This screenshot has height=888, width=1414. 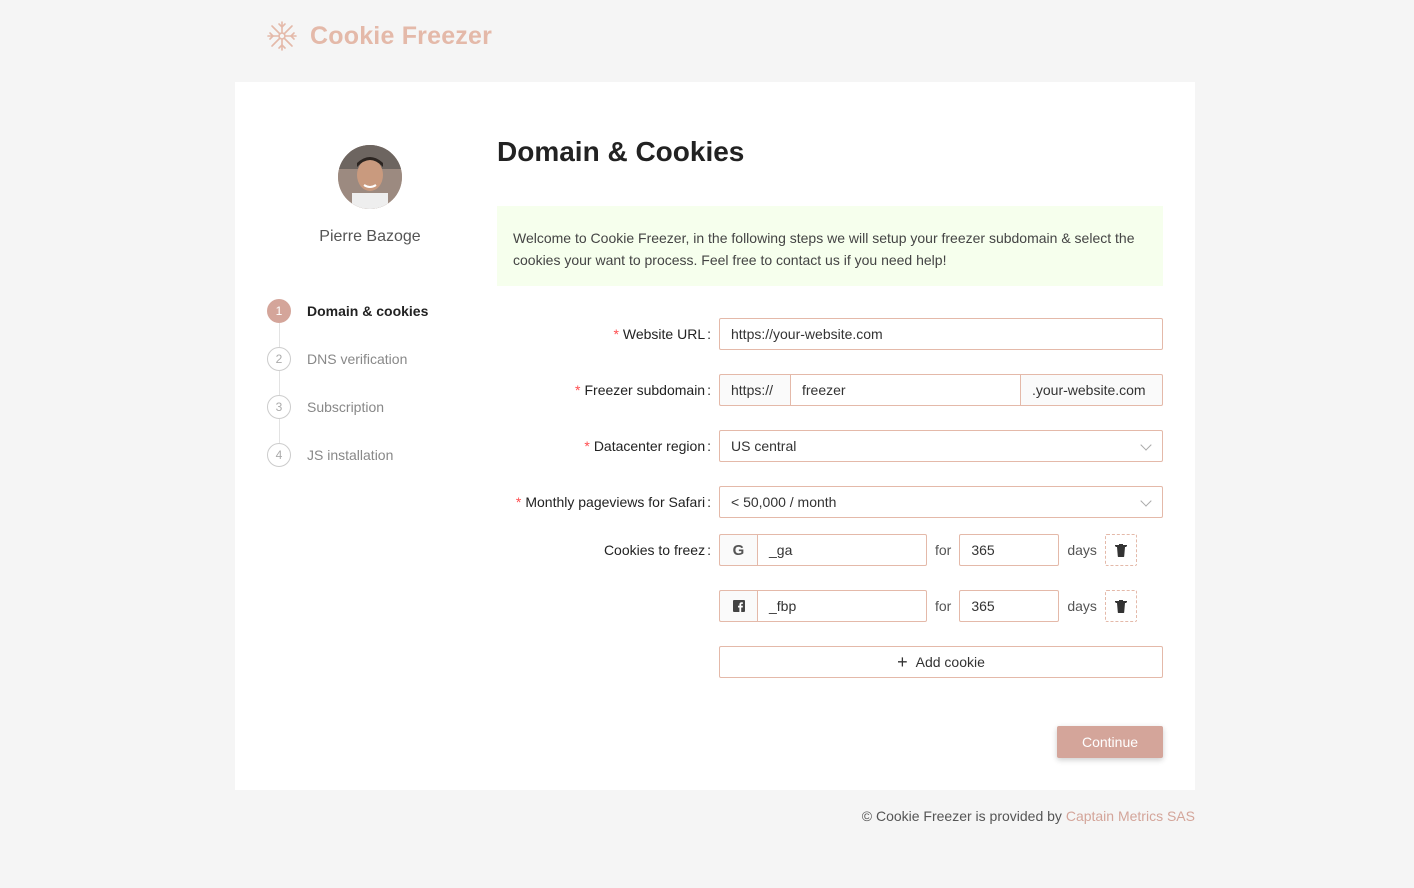 I want to click on cookie-item: _fbp for 365 days, so click(x=941, y=606).